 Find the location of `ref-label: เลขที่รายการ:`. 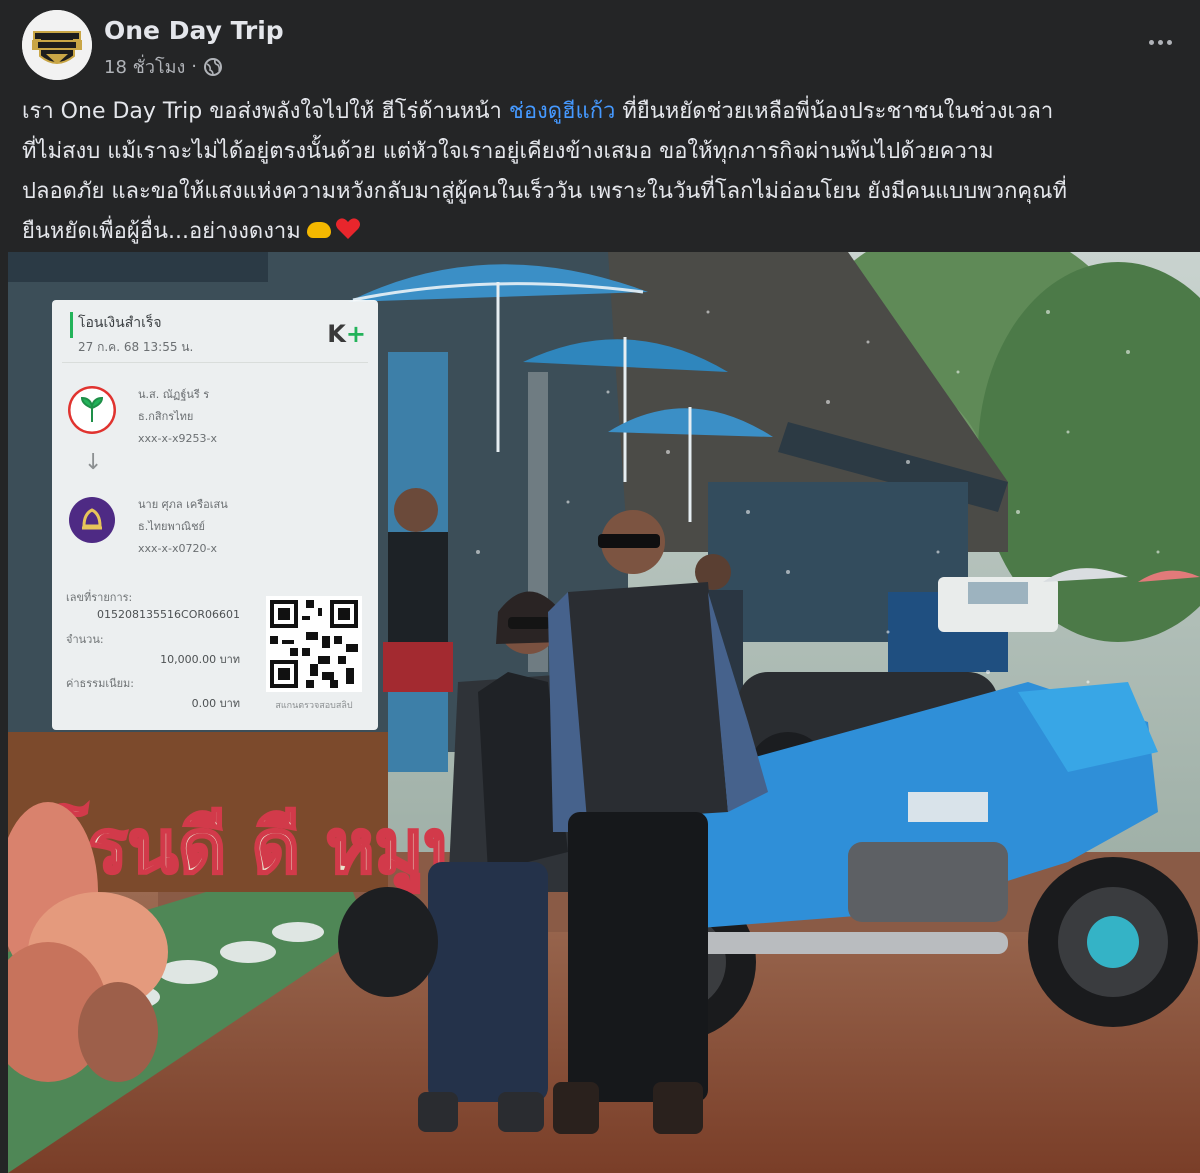

ref-label: เลขที่รายการ: is located at coordinates (99, 597).